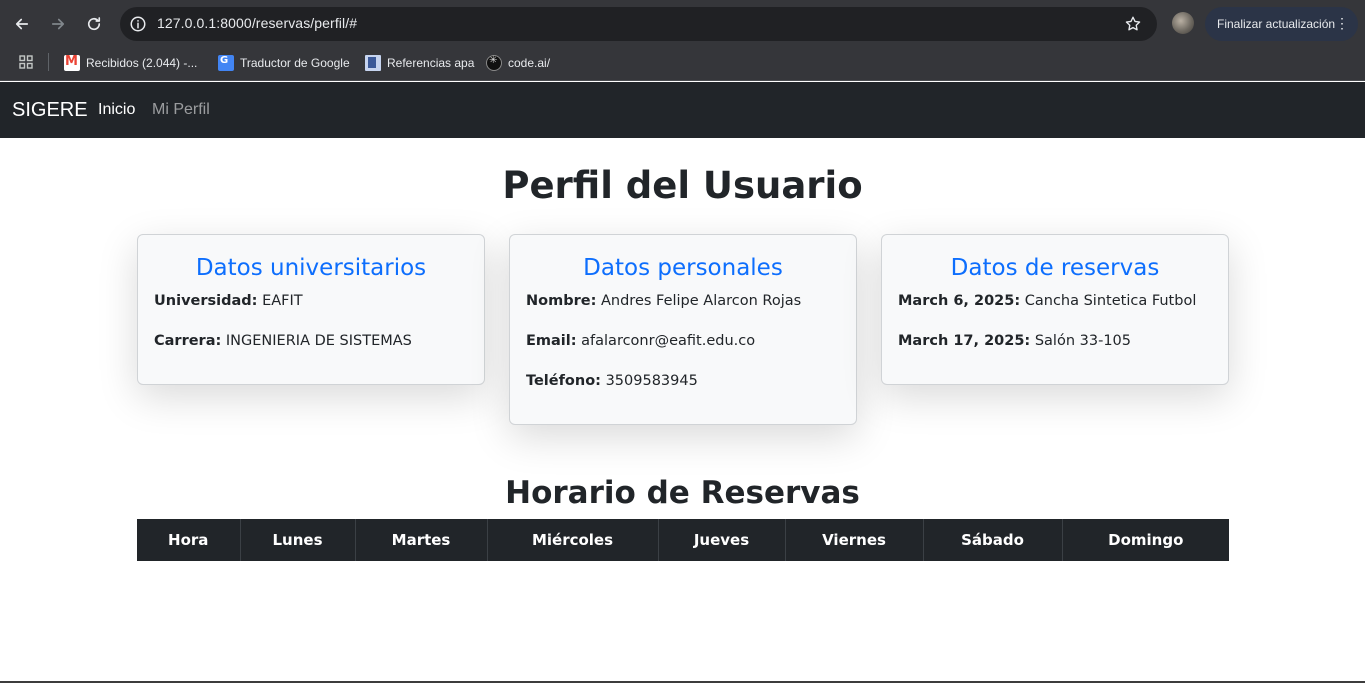  What do you see at coordinates (1082, 341) in the screenshot?
I see `reservation-place: Salón 33-105` at bounding box center [1082, 341].